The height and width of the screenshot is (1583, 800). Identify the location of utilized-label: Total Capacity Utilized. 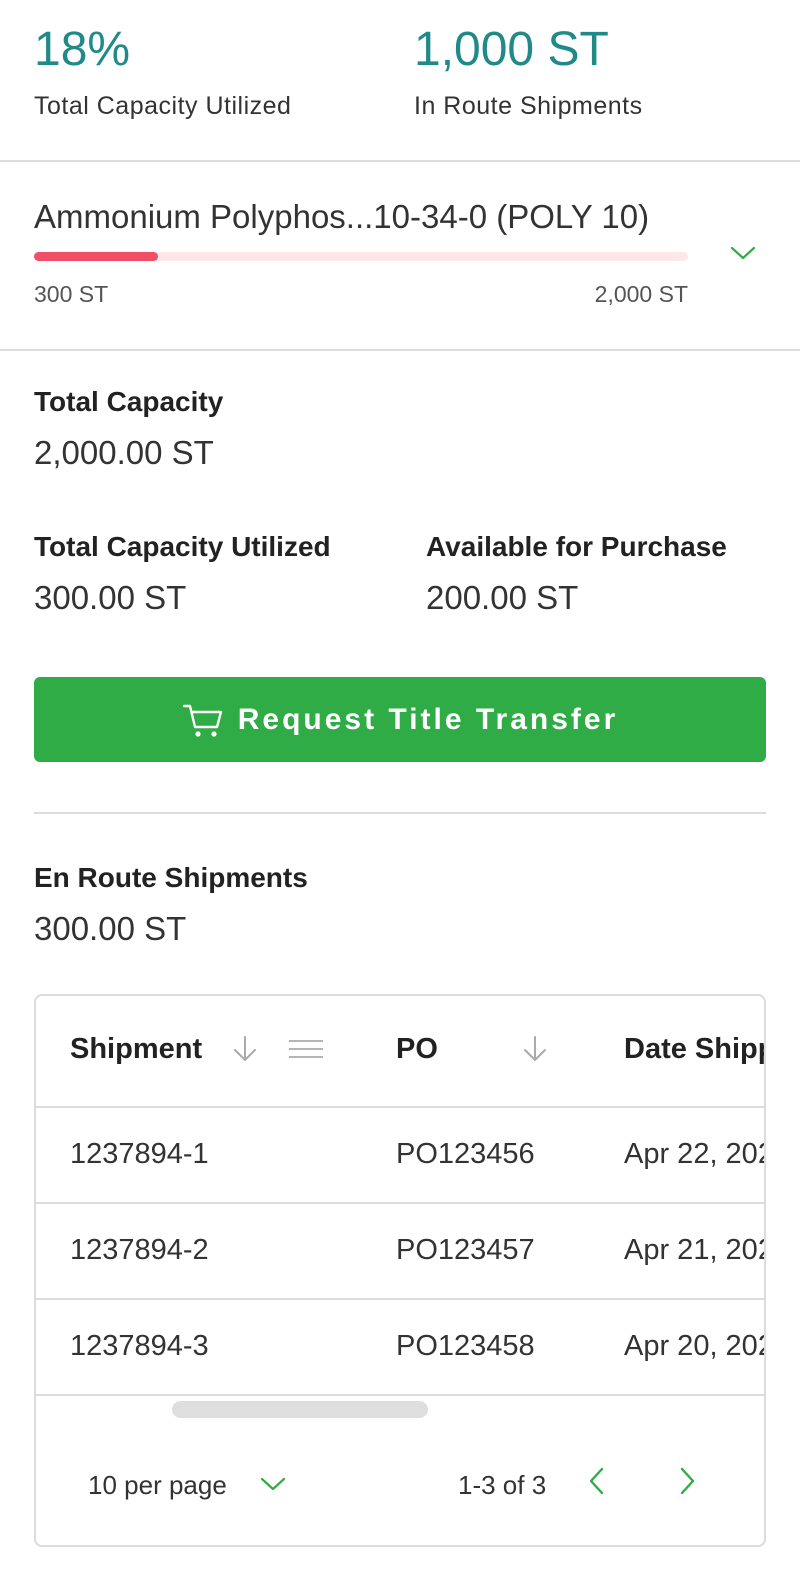
(182, 546).